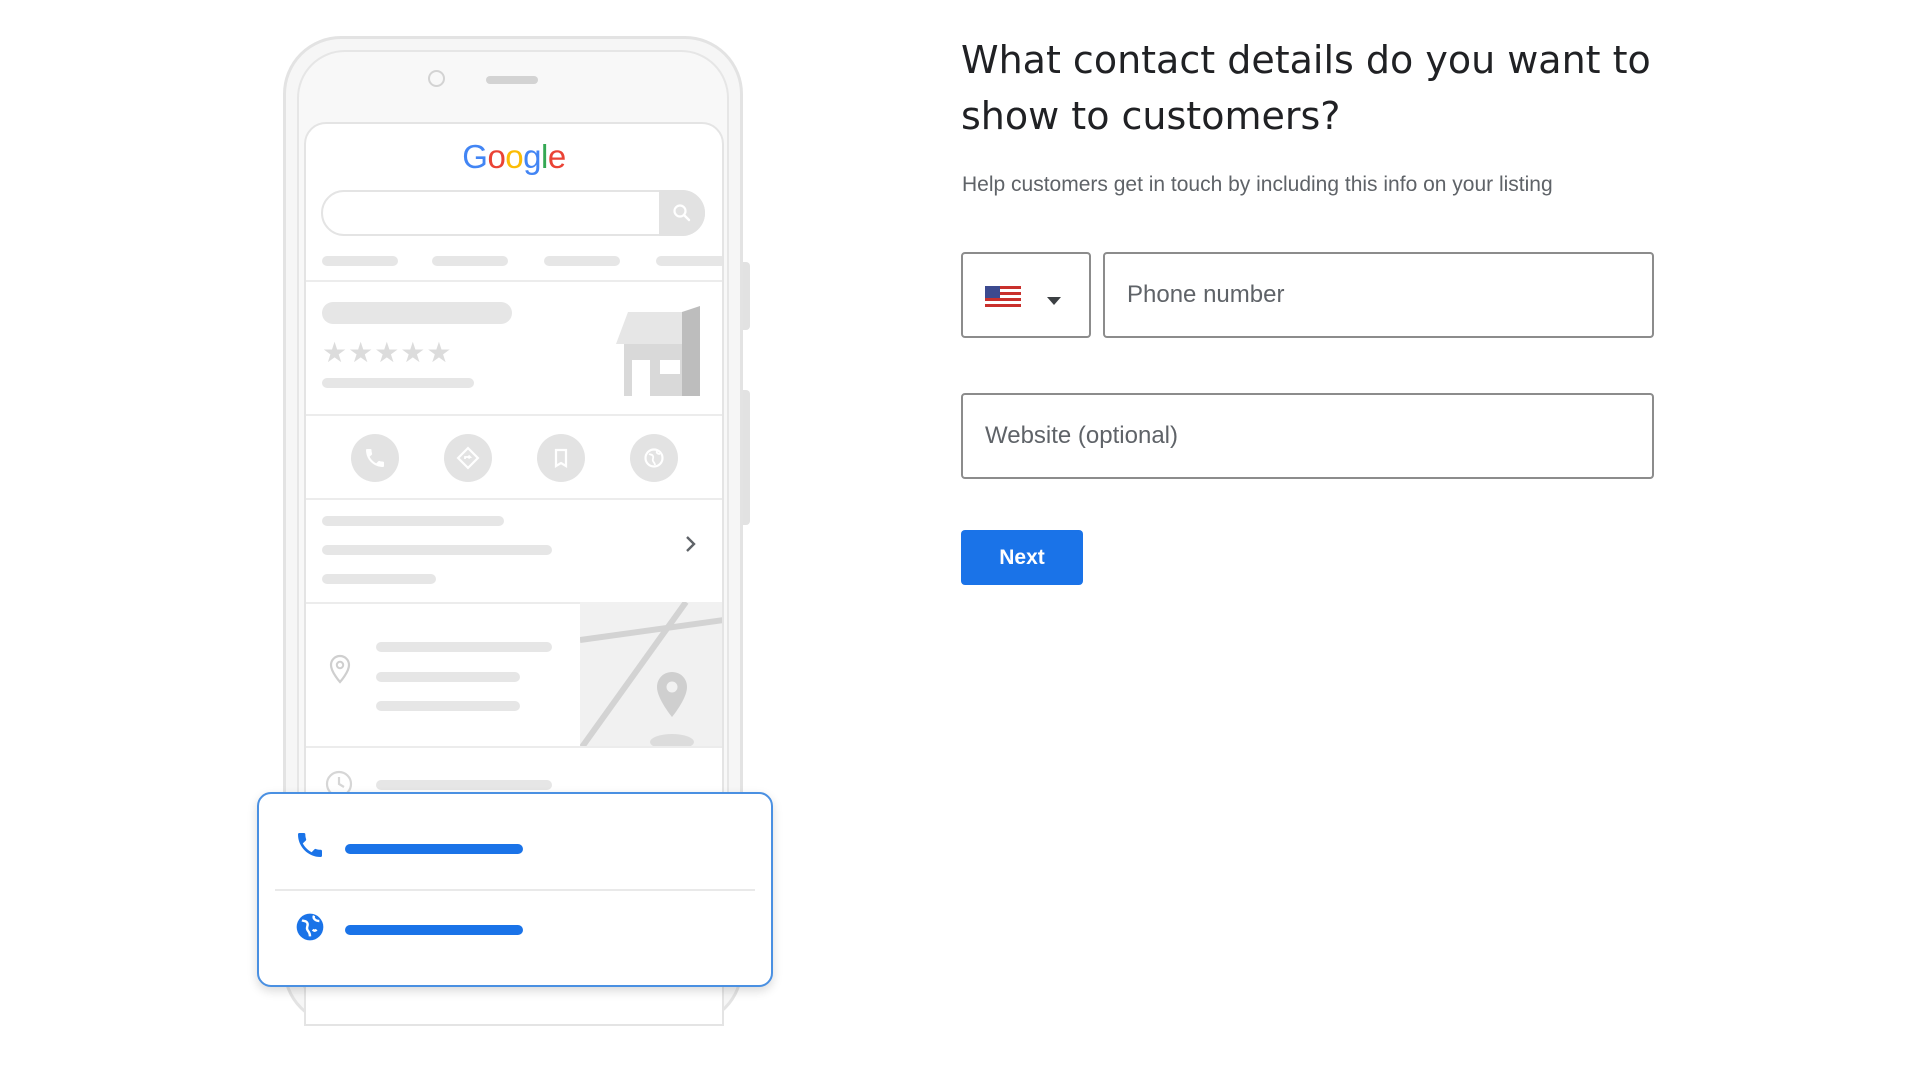 Image resolution: width=1920 pixels, height=1080 pixels. I want to click on location-pin-icon, so click(340, 671).